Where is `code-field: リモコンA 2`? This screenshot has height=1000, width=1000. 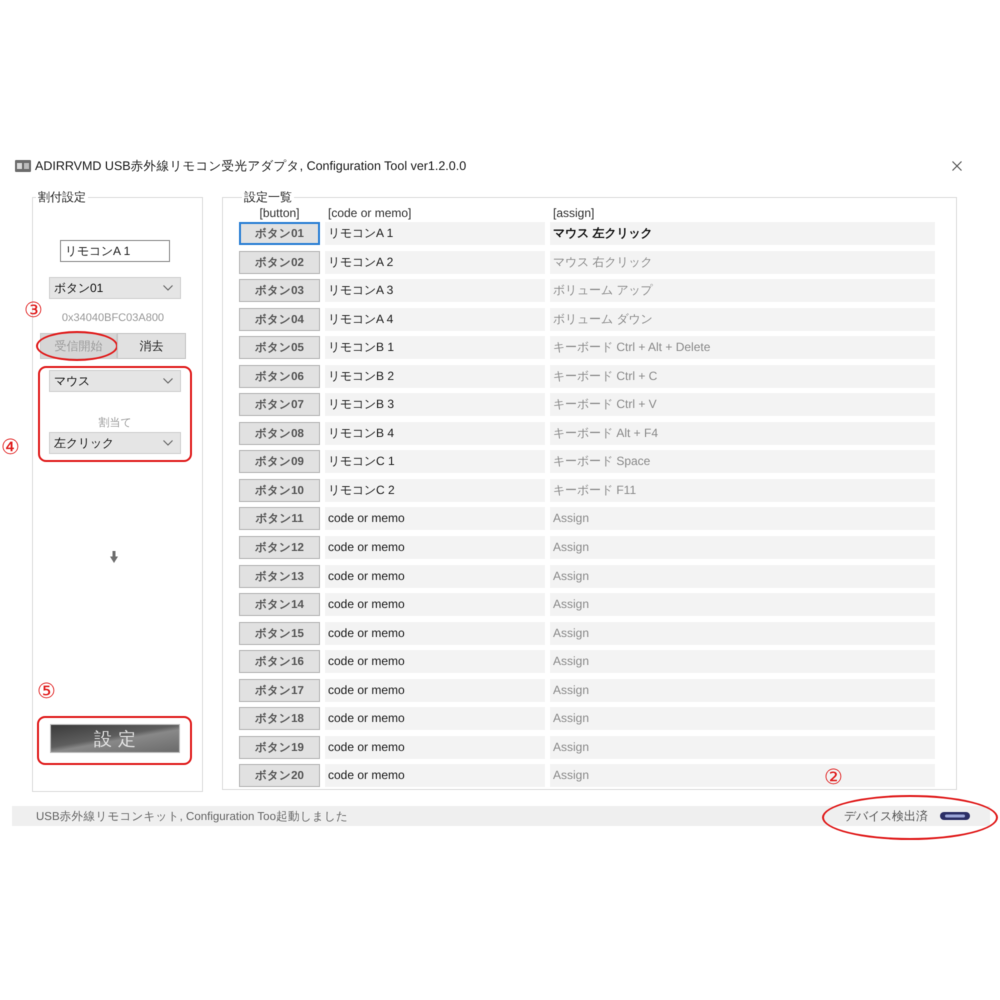 code-field: リモコンA 2 is located at coordinates (435, 262).